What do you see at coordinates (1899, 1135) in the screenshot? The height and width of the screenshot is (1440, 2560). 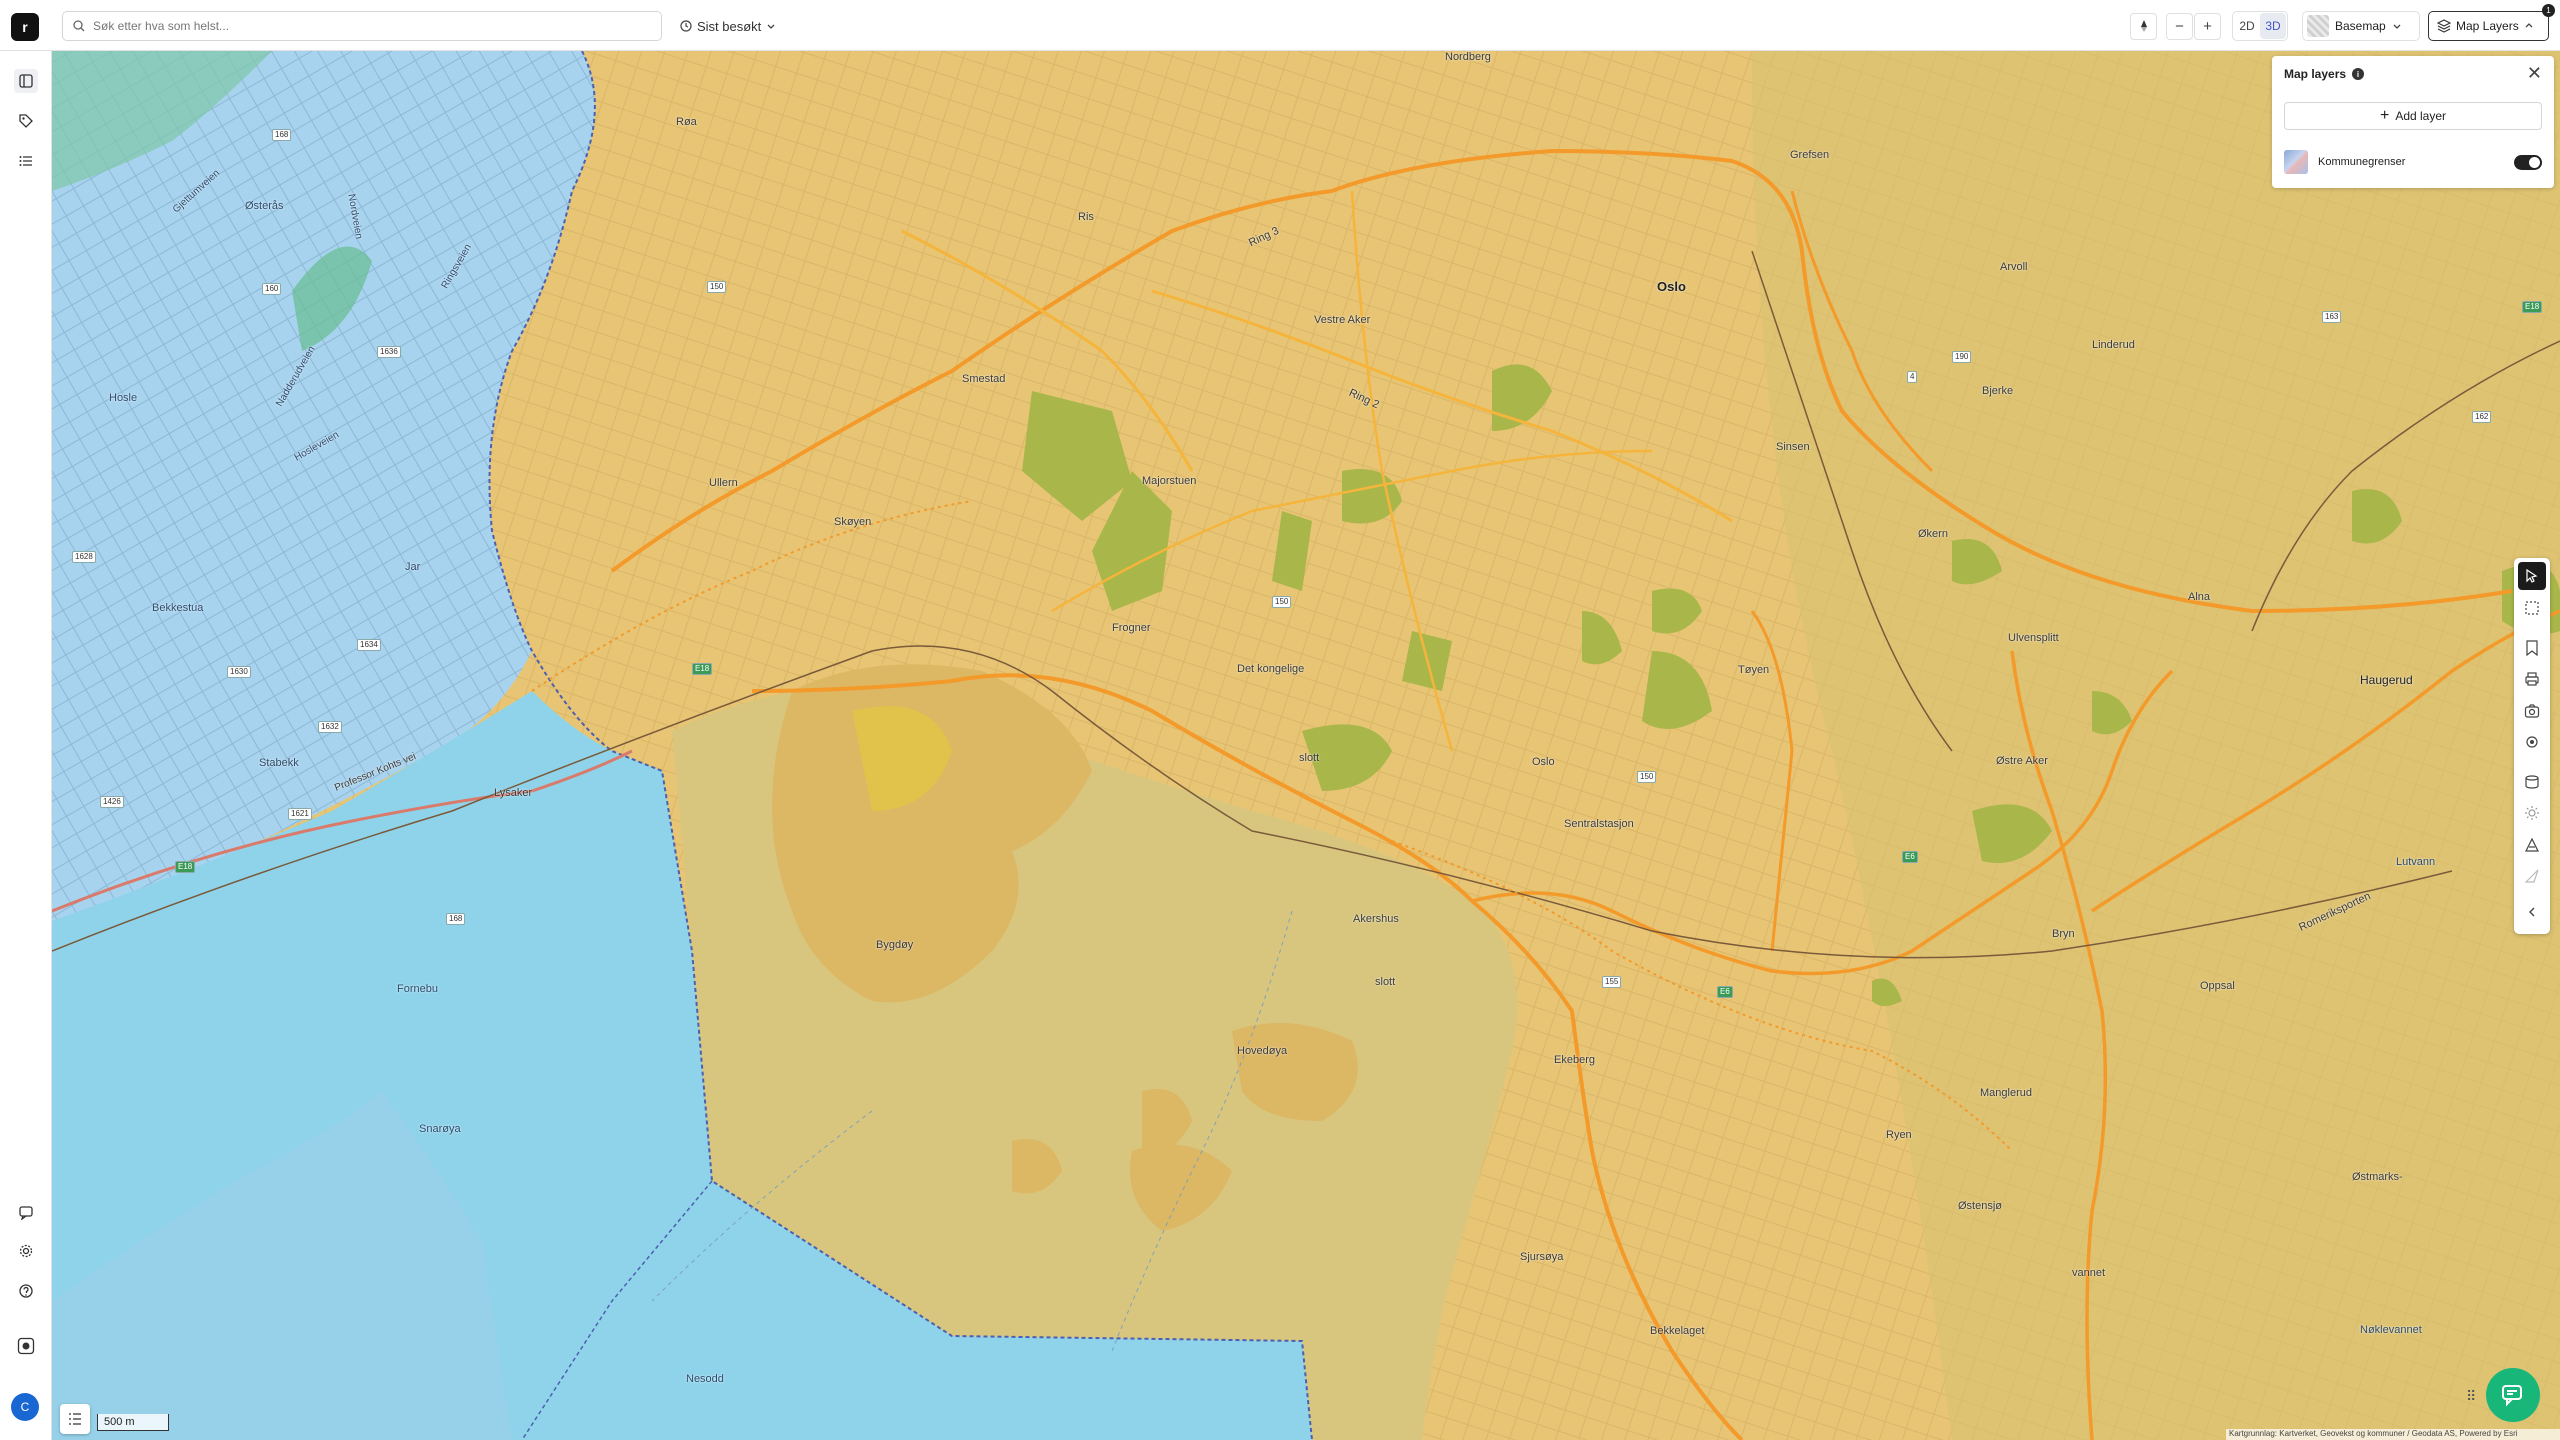 I see `place-label: Ryen` at bounding box center [1899, 1135].